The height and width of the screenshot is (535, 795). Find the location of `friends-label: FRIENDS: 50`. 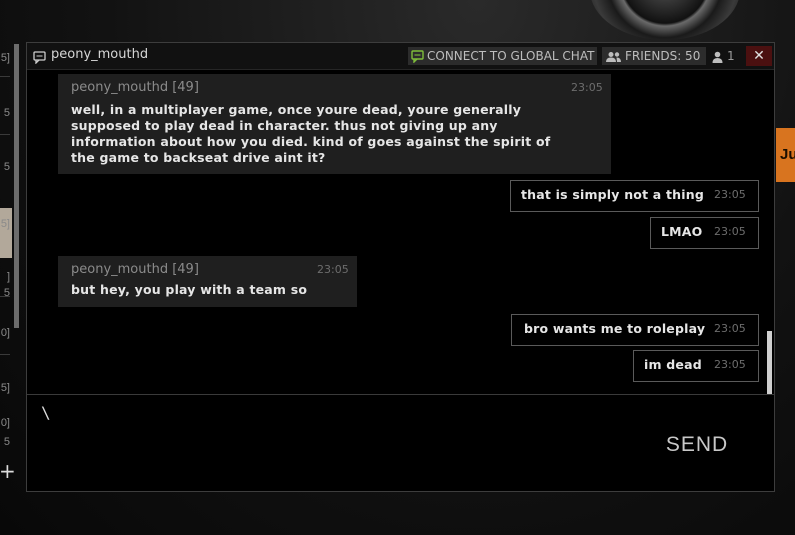

friends-label: FRIENDS: 50 is located at coordinates (663, 56).